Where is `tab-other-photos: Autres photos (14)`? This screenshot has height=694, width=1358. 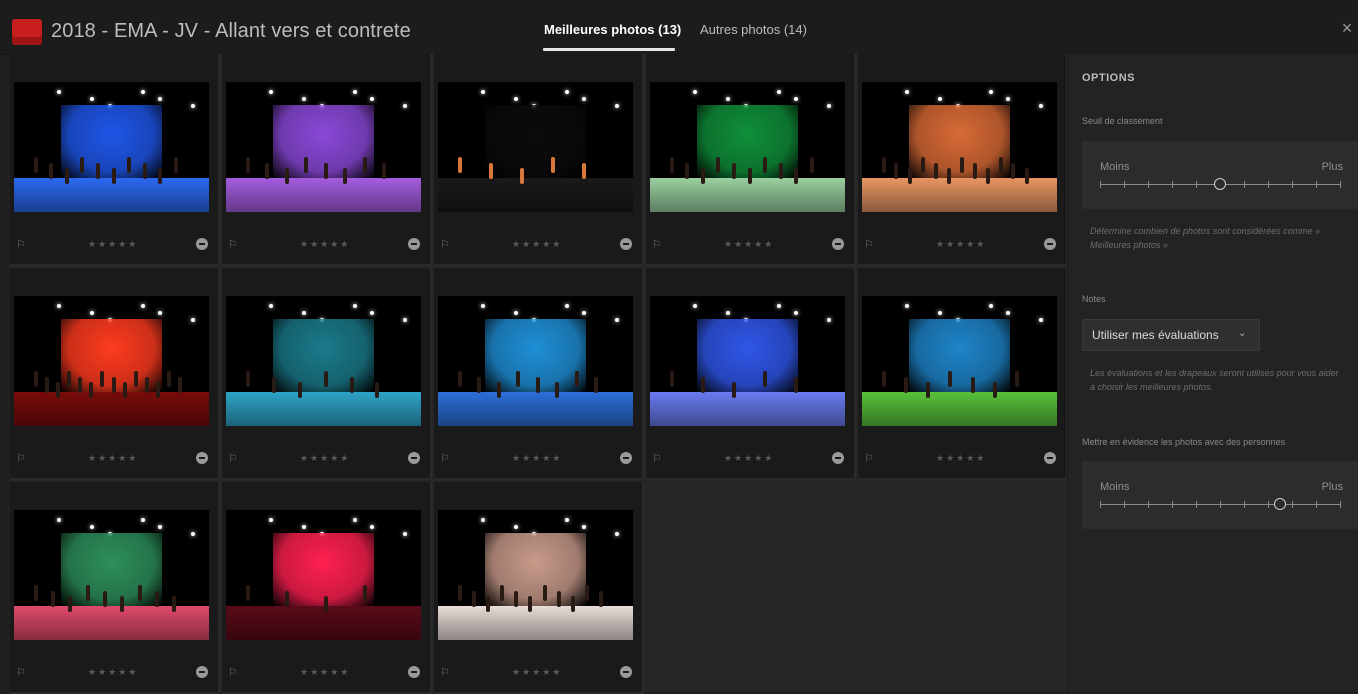
tab-other-photos: Autres photos (14) is located at coordinates (753, 29).